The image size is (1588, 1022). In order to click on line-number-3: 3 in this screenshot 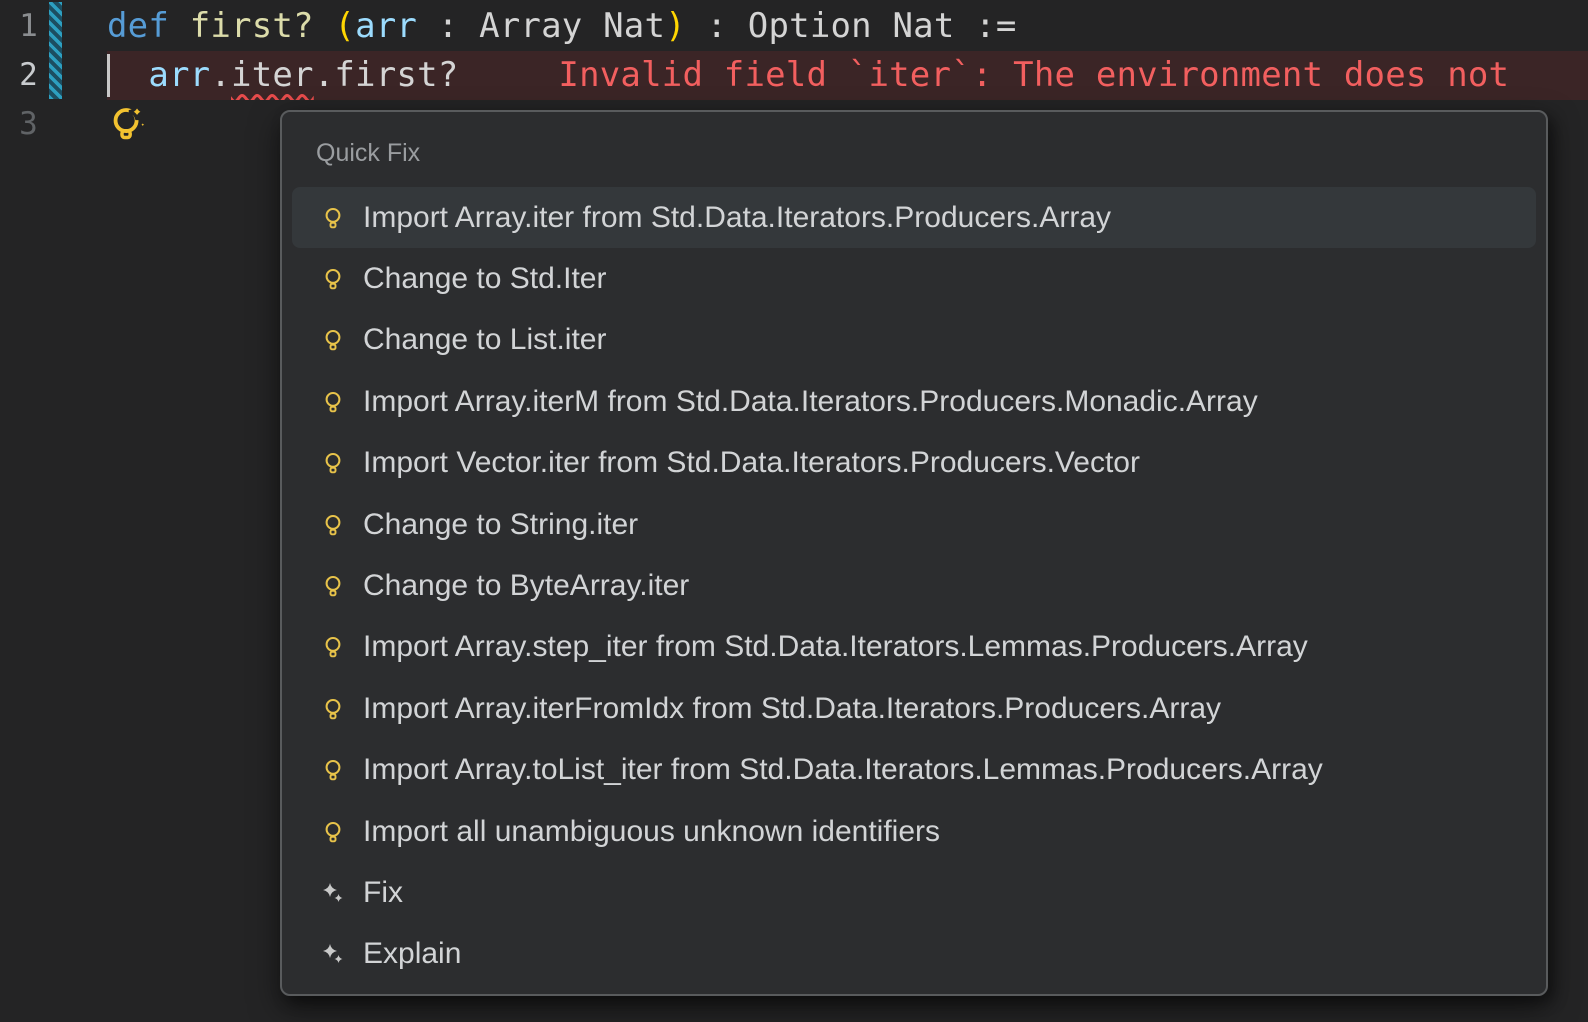, I will do `click(28, 124)`.